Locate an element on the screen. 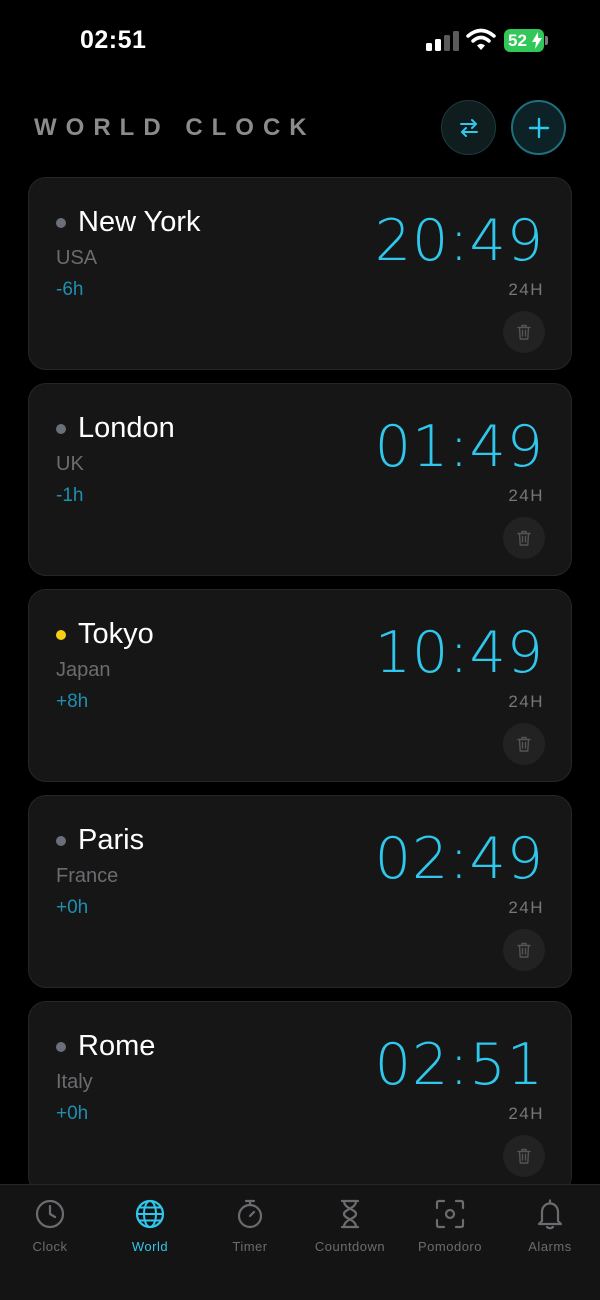 Image resolution: width=600 pixels, height=1300 pixels. tab-timer: Timer is located at coordinates (250, 1225).